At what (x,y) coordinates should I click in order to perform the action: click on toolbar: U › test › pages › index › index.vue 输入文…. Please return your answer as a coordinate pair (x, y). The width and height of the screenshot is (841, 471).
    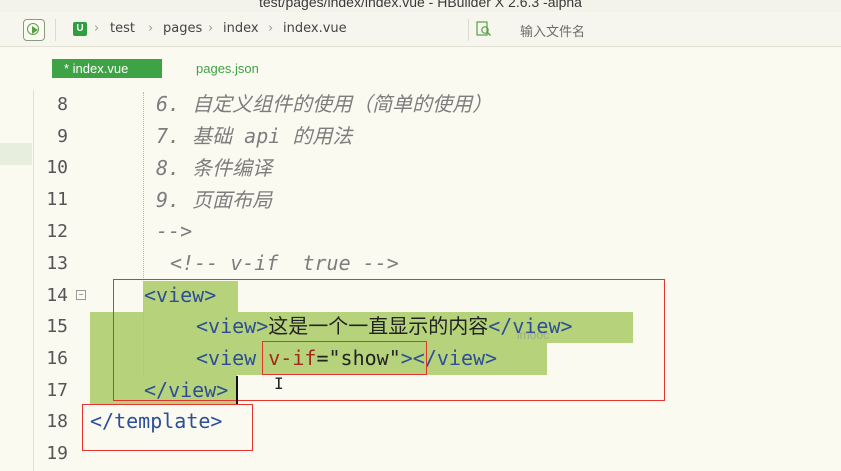
    Looking at the image, I should click on (420, 29).